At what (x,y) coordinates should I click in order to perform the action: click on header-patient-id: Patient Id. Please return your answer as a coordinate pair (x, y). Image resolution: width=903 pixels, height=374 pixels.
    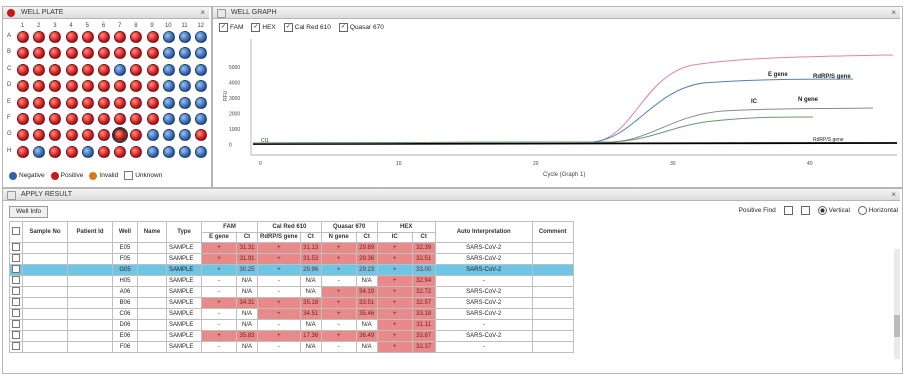
    Looking at the image, I should click on (90, 232).